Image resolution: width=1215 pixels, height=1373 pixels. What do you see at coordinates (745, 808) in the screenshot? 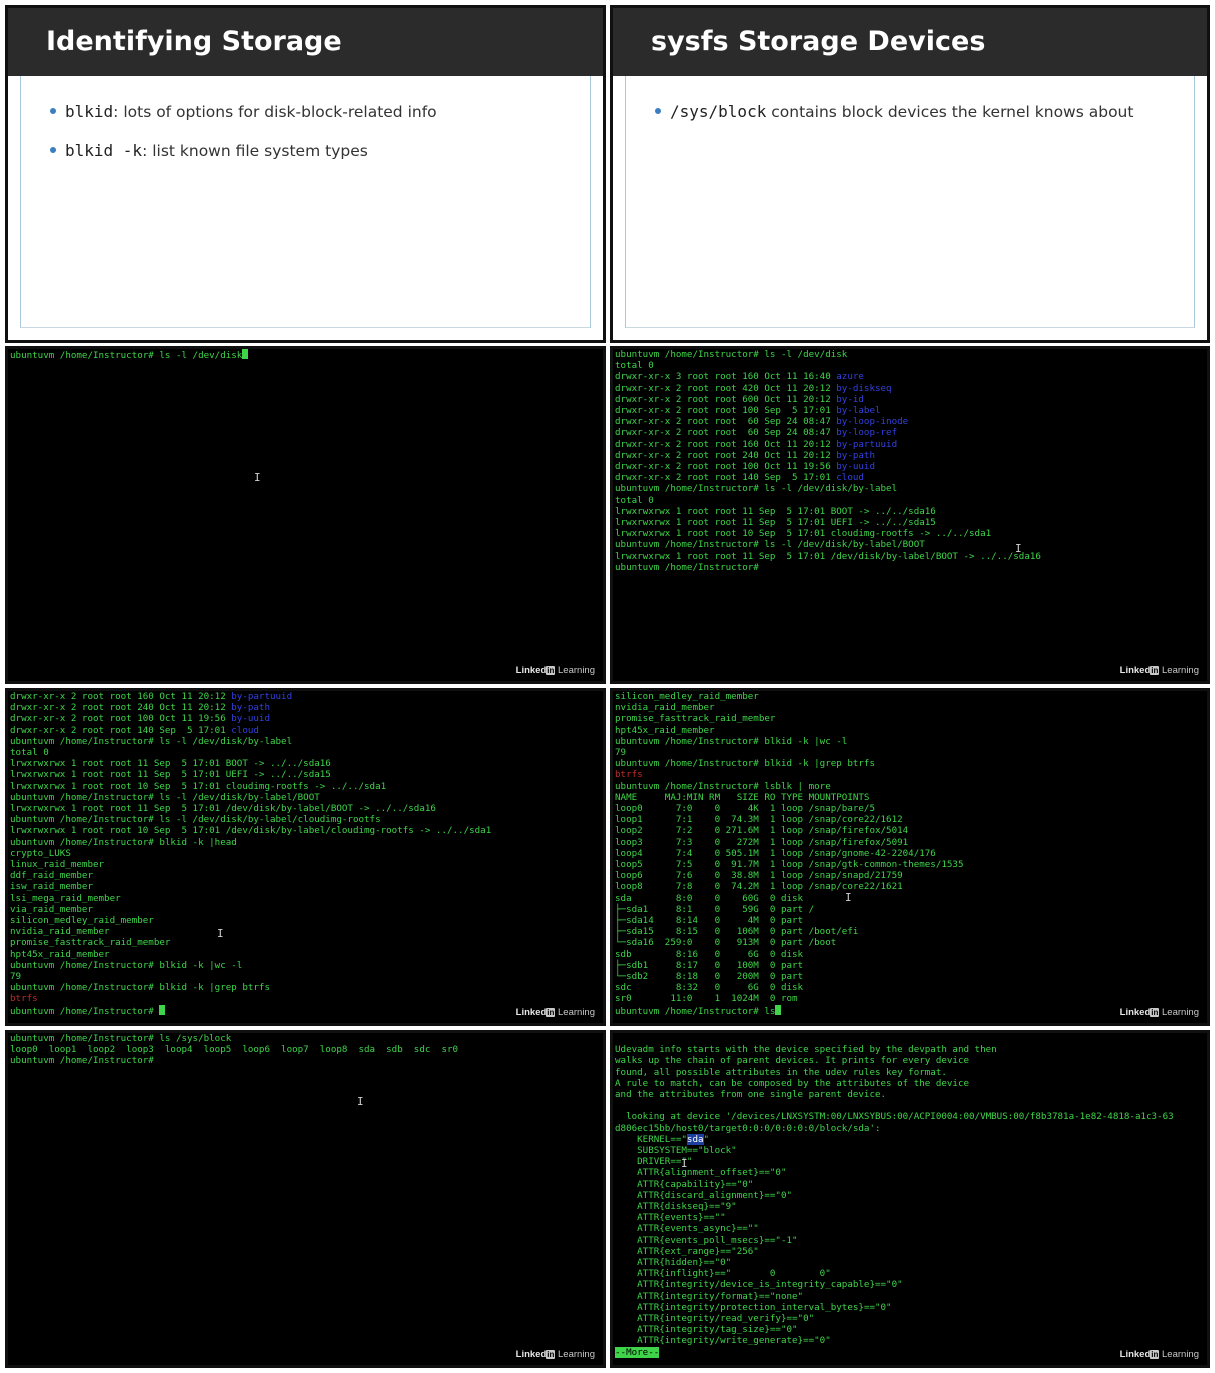
I see `terminal-line: loop0 7:0 0 4K 1 loop /snap/bare/5` at bounding box center [745, 808].